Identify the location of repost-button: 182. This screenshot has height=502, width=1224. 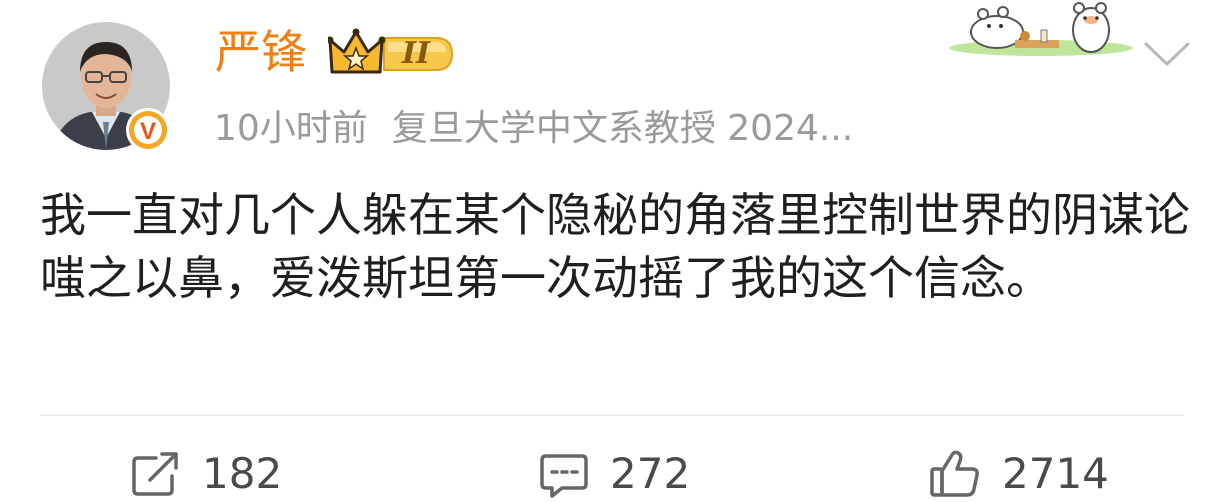
(206, 474).